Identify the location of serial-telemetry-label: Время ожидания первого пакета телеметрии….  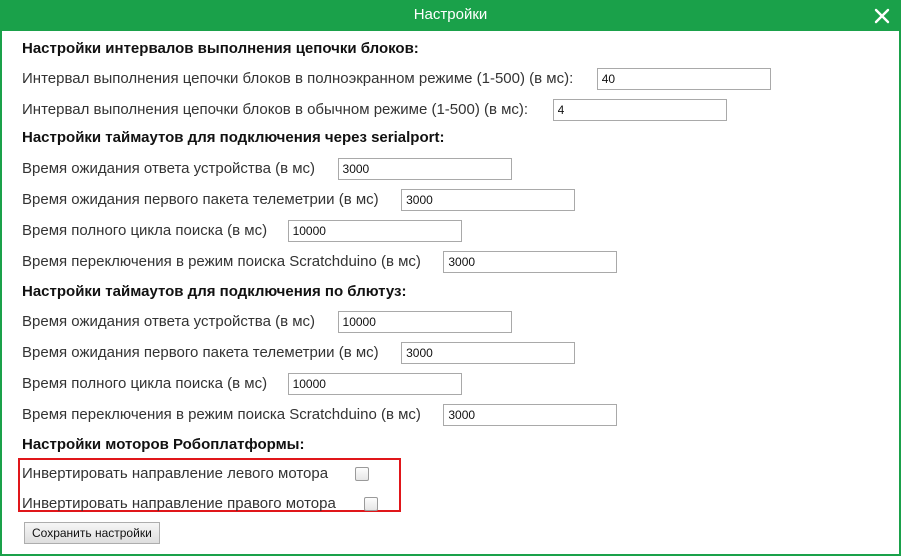
(200, 199).